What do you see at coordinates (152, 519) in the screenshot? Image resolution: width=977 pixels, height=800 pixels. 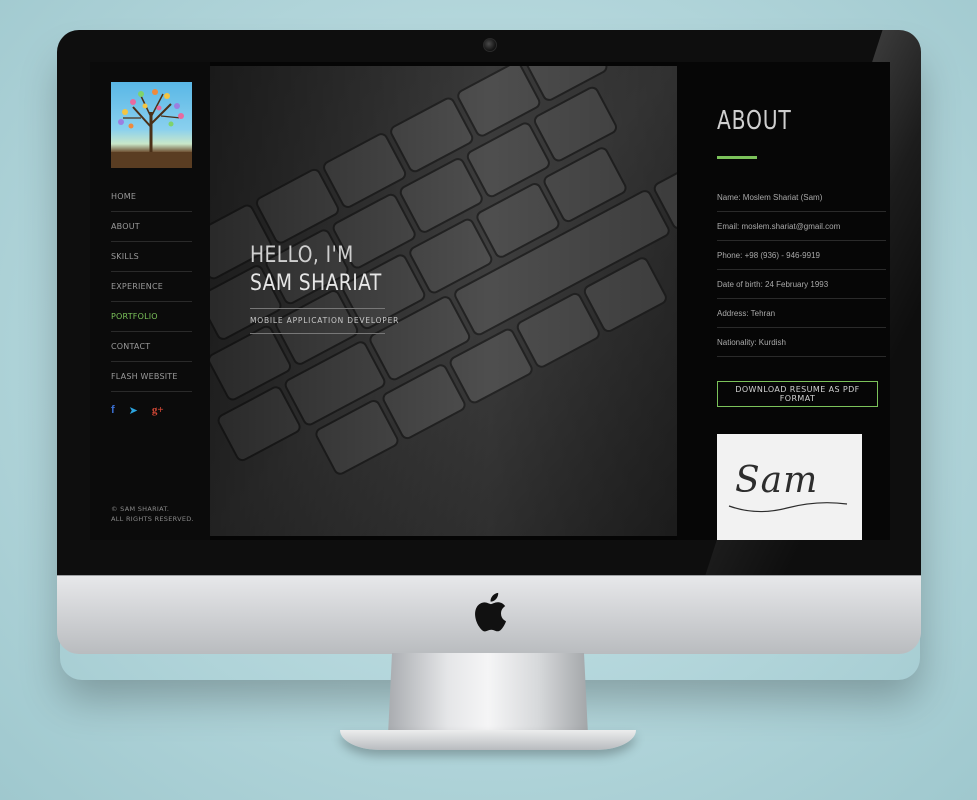 I see `copyright-line-2: ALL RIGHTS RESERVED.` at bounding box center [152, 519].